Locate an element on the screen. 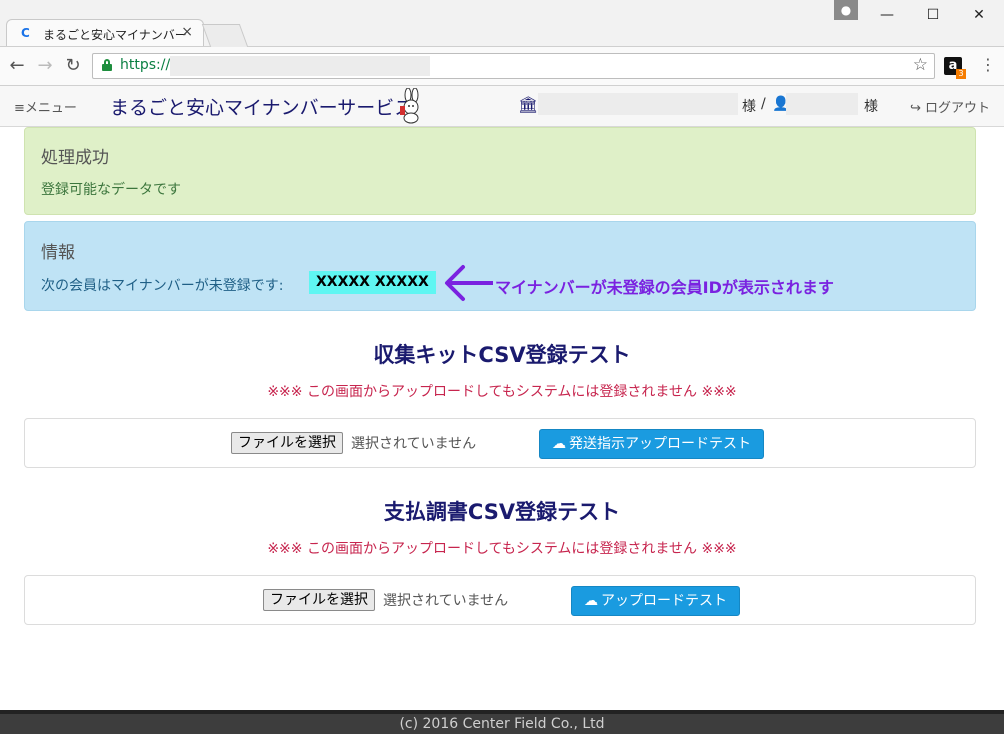  url-input: https:// ☆ is located at coordinates (513, 66).